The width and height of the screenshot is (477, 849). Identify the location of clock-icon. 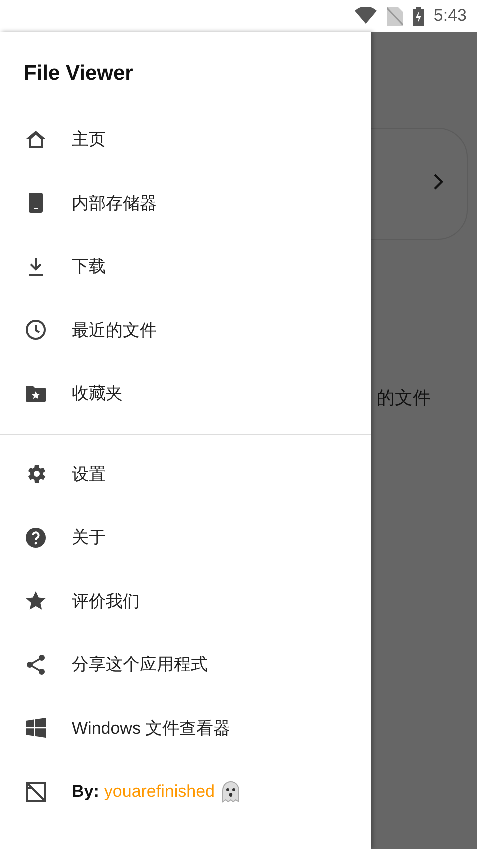
(36, 330).